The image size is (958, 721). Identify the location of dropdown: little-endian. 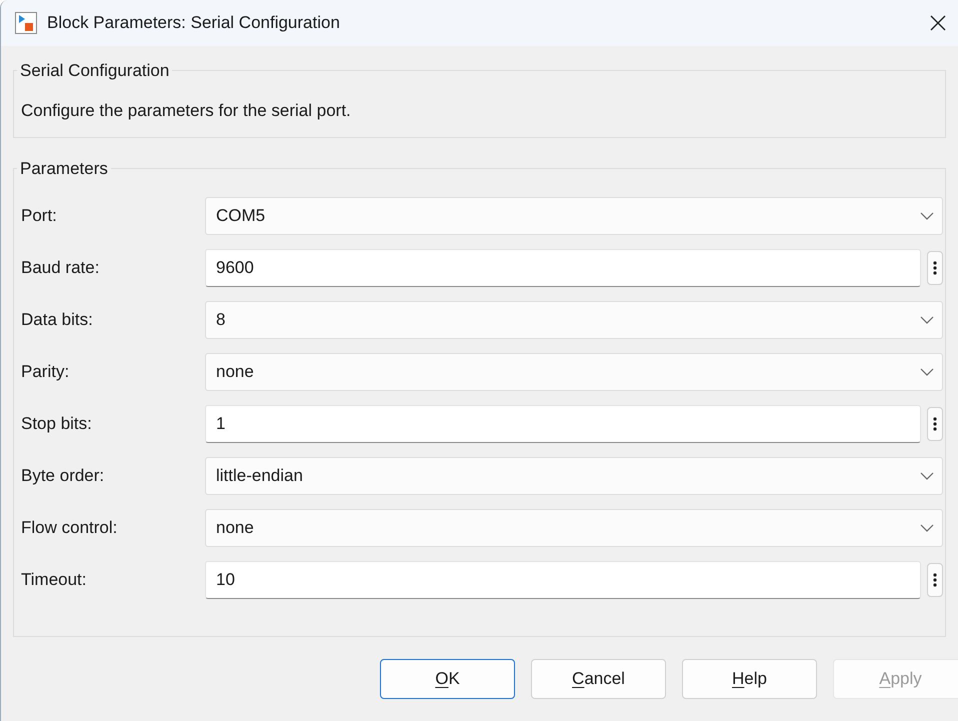
(574, 475).